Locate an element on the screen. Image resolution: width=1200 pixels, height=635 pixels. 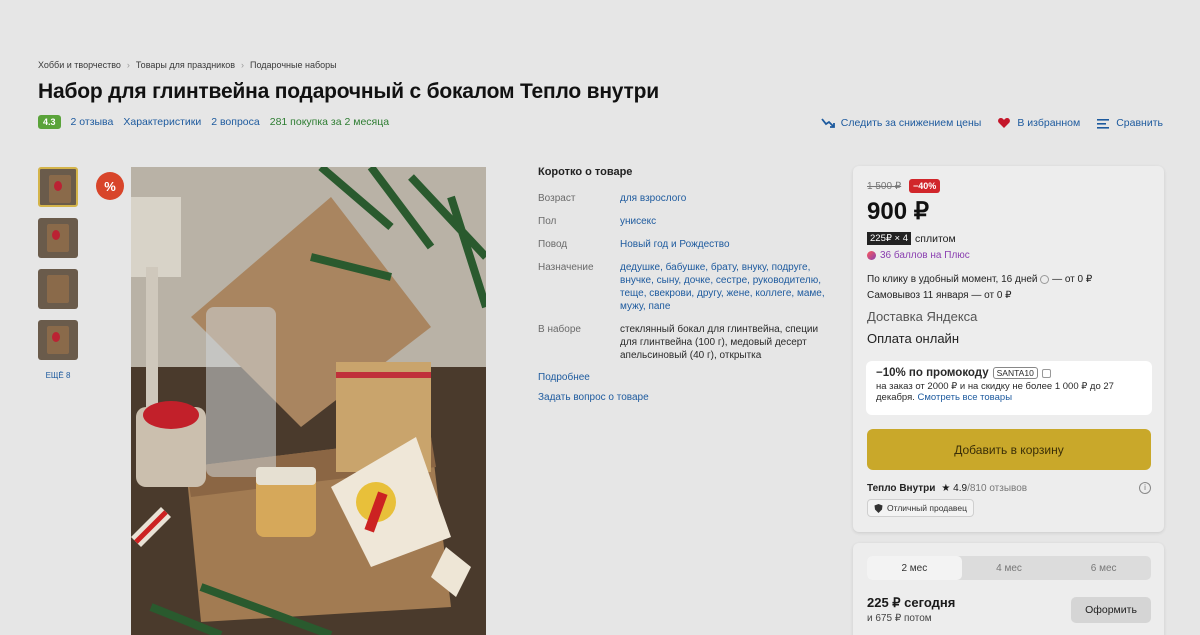
favorites-label: В избранном is located at coordinates (1049, 123).